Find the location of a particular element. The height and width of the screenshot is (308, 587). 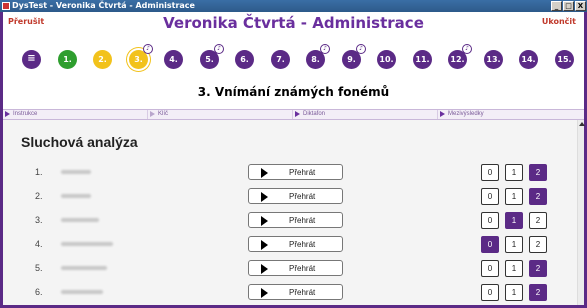

step-15: 15. is located at coordinates (564, 59).